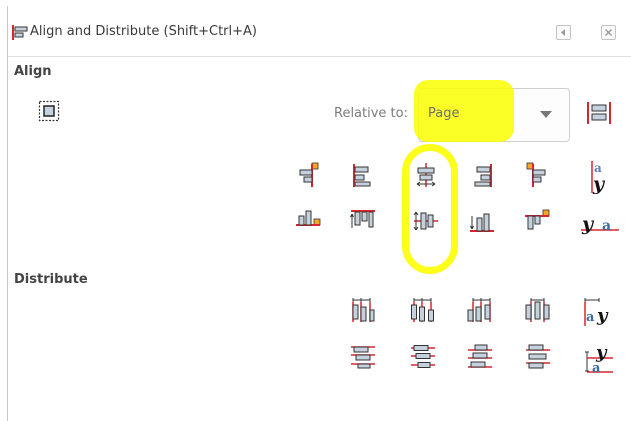 This screenshot has height=421, width=631. I want to click on align-top-edges-icon, so click(363, 221).